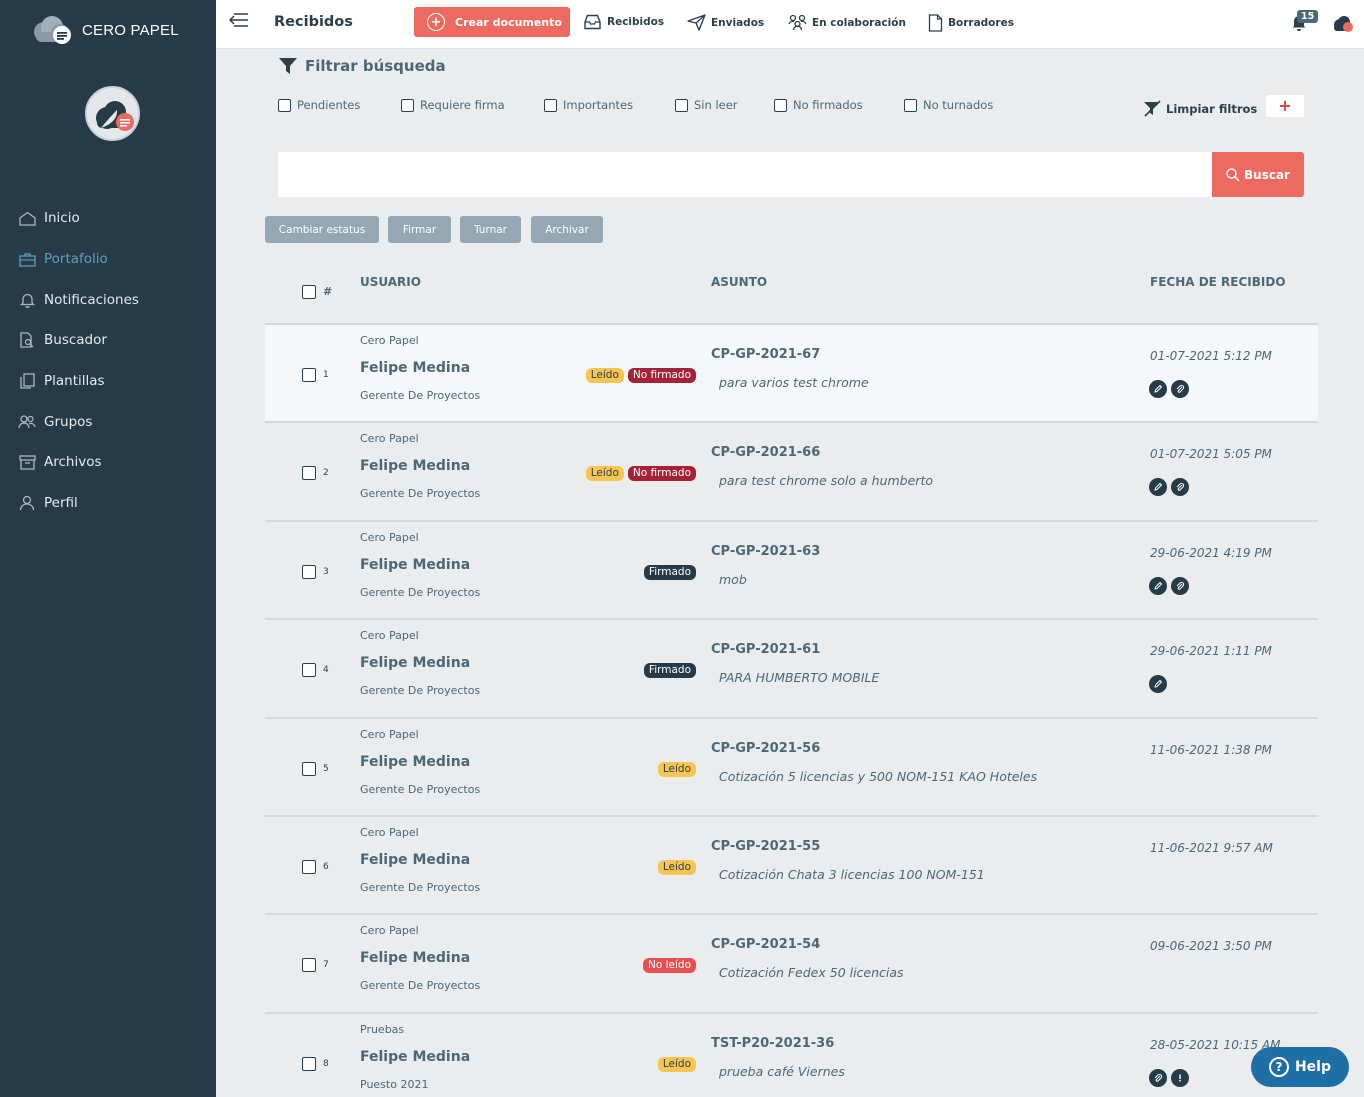 This screenshot has width=1364, height=1097. Describe the element at coordinates (309, 292) in the screenshot. I see `select-all-checkbox` at that location.